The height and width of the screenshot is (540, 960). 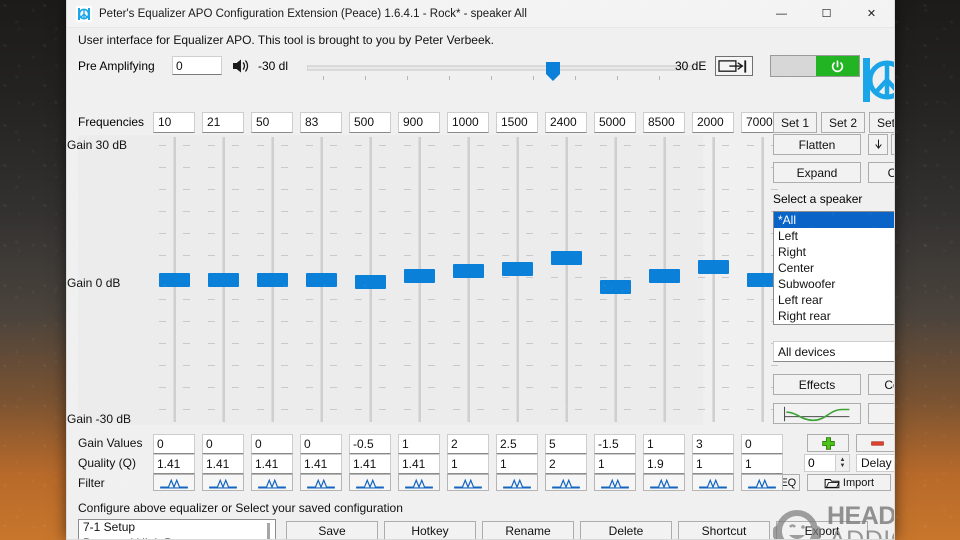 I want to click on delay-spinner: 0 ▲ ▼, so click(x=827, y=463).